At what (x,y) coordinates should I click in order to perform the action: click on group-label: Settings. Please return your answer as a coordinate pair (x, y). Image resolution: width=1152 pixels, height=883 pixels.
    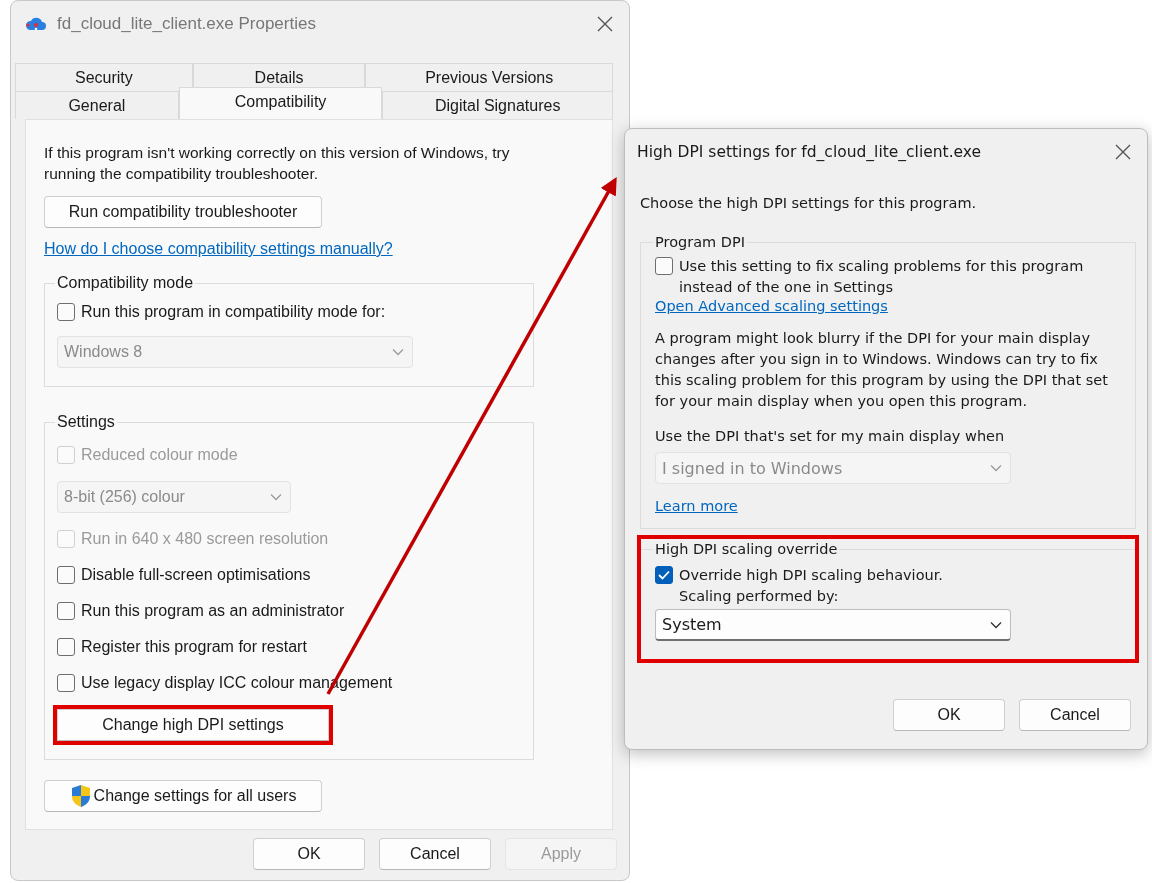
    Looking at the image, I should click on (86, 422).